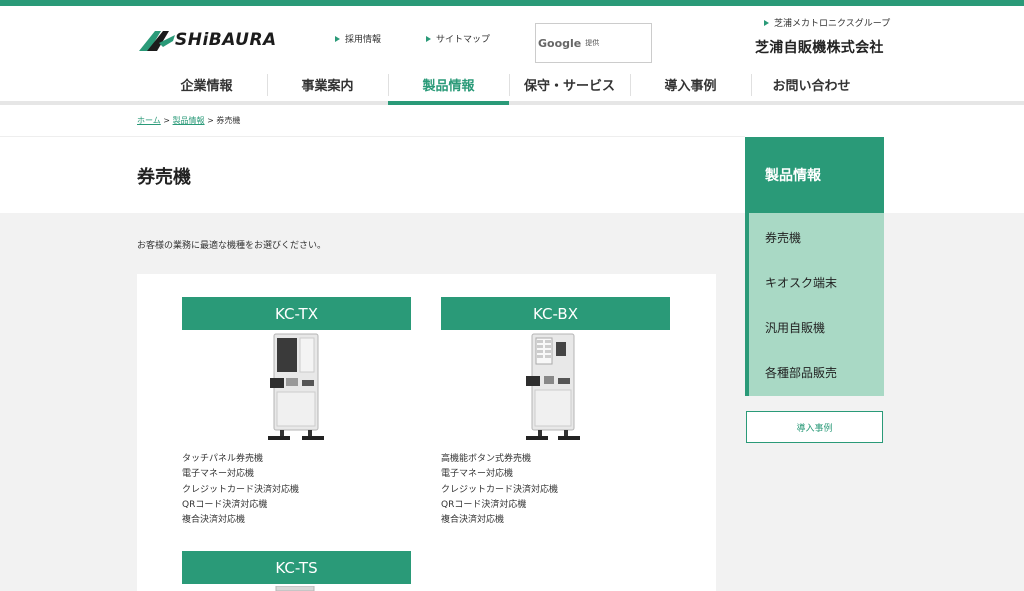 The width and height of the screenshot is (1024, 591). What do you see at coordinates (512, 3) in the screenshot?
I see `top-accent-bar` at bounding box center [512, 3].